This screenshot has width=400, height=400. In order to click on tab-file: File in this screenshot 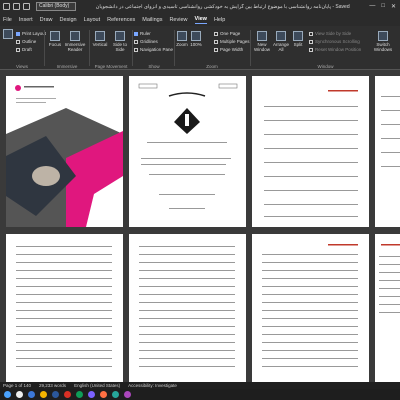, I will do `click(7, 20)`.